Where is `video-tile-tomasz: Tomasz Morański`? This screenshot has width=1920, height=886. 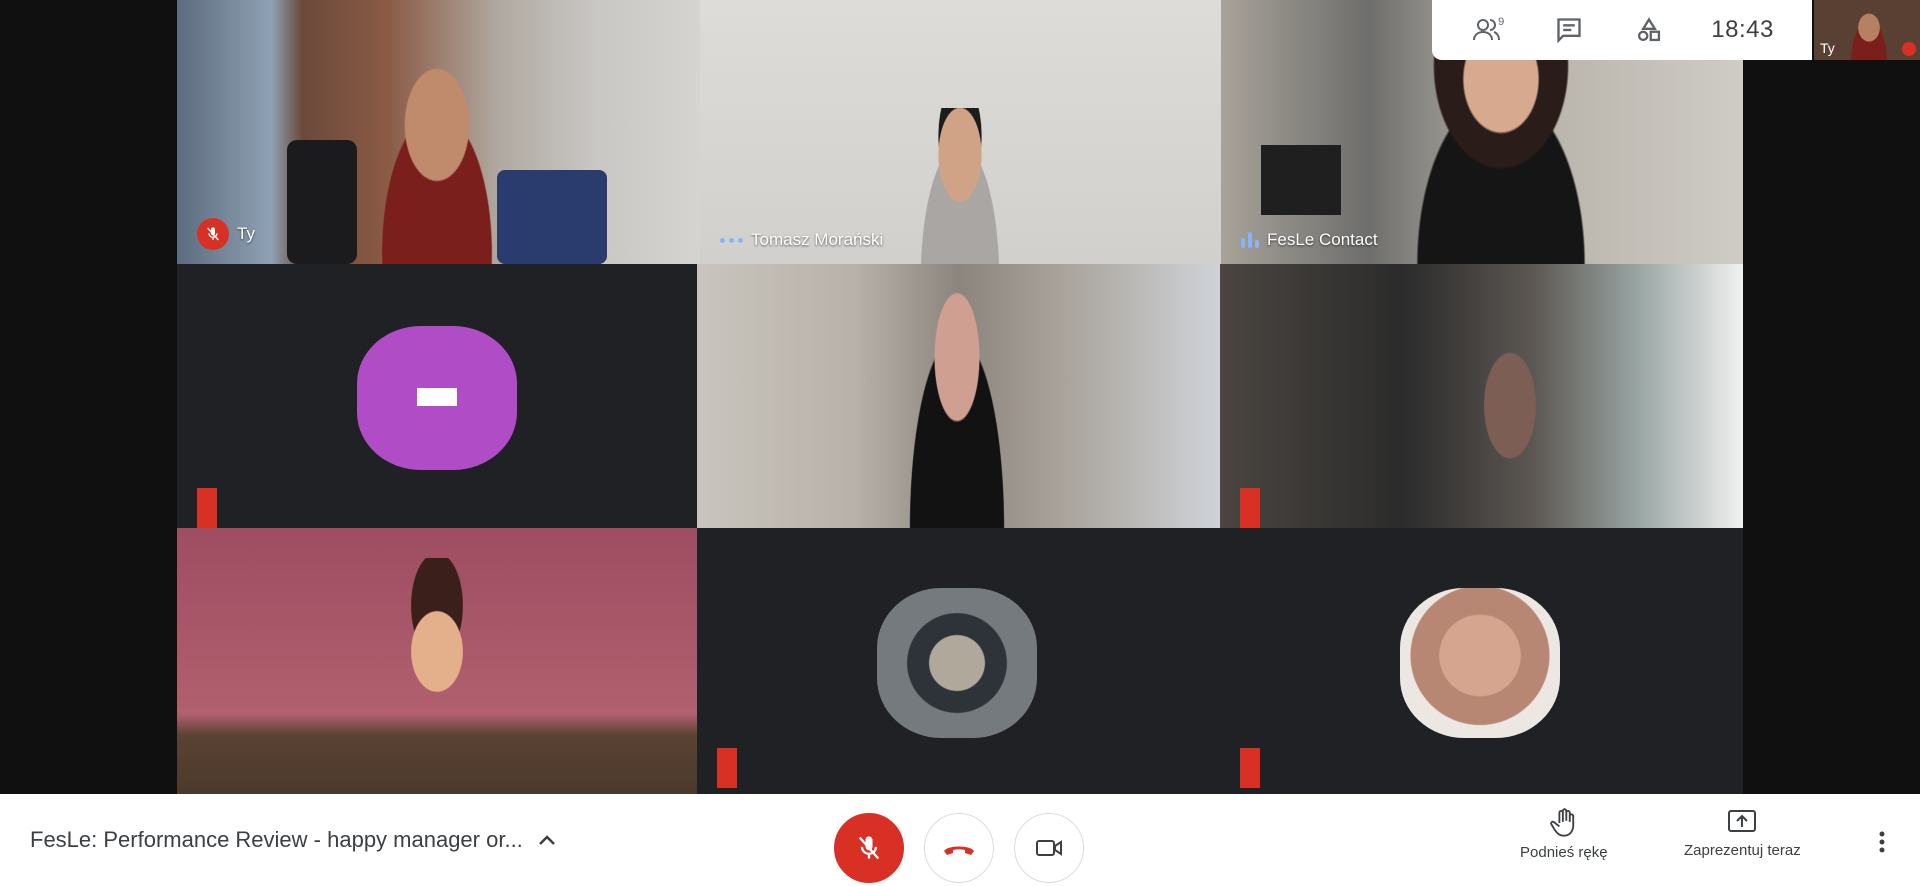
video-tile-tomasz: Tomasz Morański is located at coordinates (960, 132).